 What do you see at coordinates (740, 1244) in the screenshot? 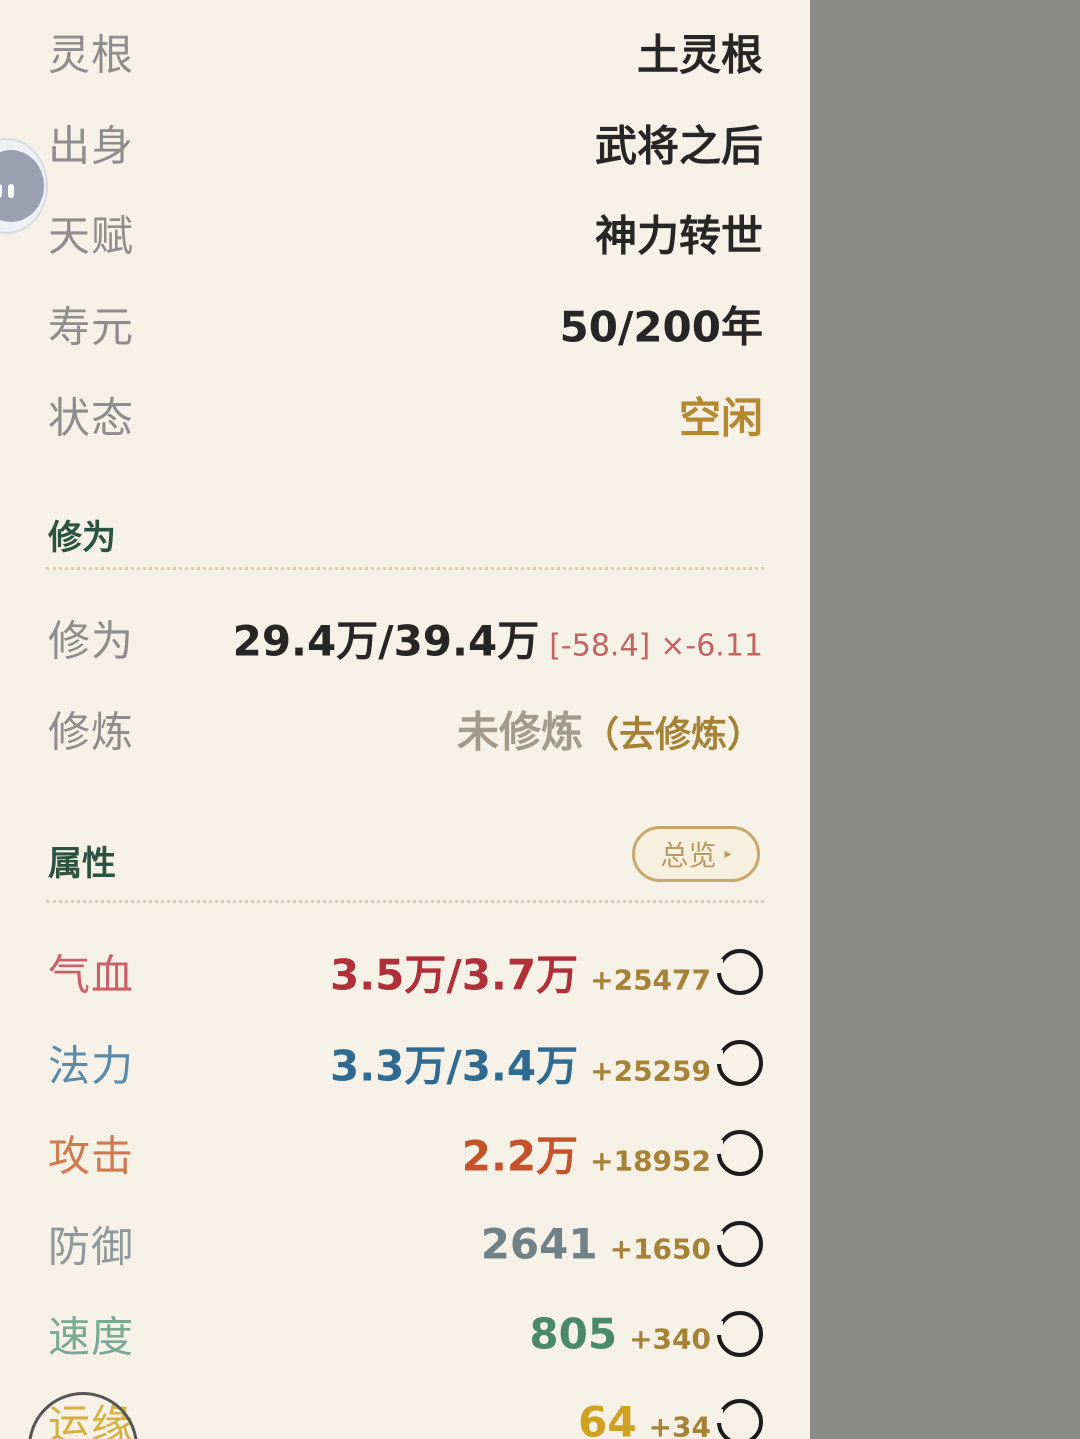
I see `defense-refresh-icon` at bounding box center [740, 1244].